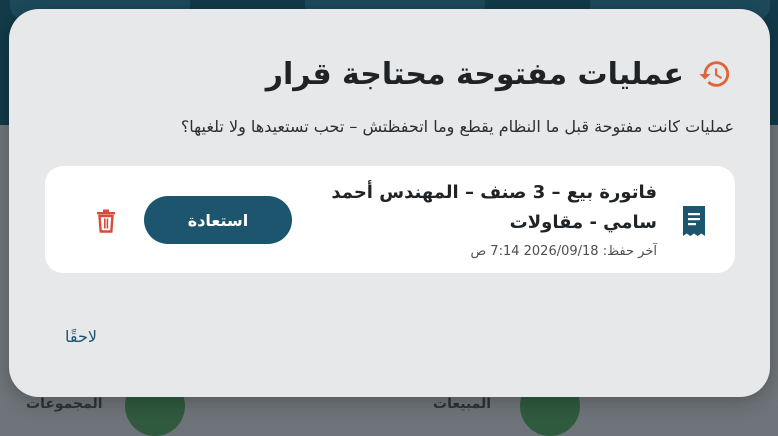 The image size is (778, 436). I want to click on dialog-header: عمليات مفتوحة محتاجة قرار, so click(499, 74).